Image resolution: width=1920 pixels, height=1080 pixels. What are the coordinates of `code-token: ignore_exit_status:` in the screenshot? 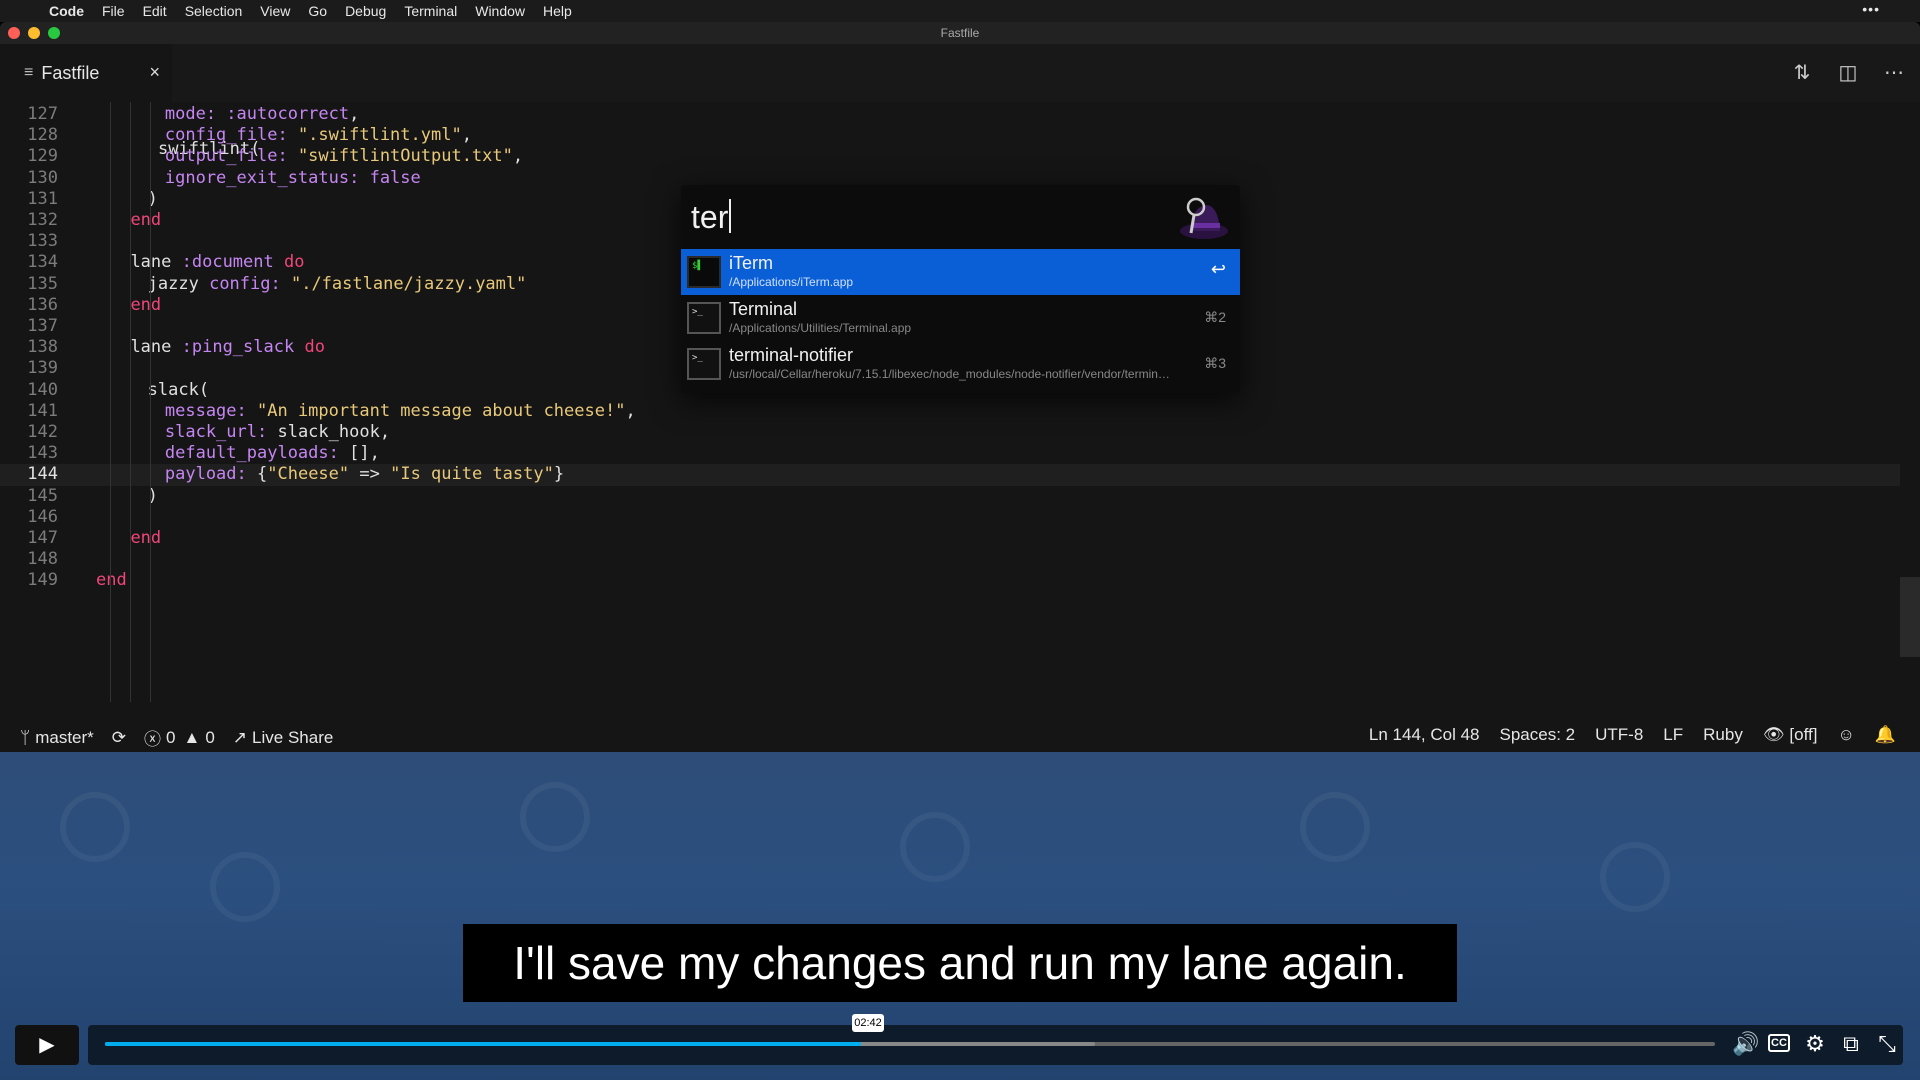 It's located at (267, 177).